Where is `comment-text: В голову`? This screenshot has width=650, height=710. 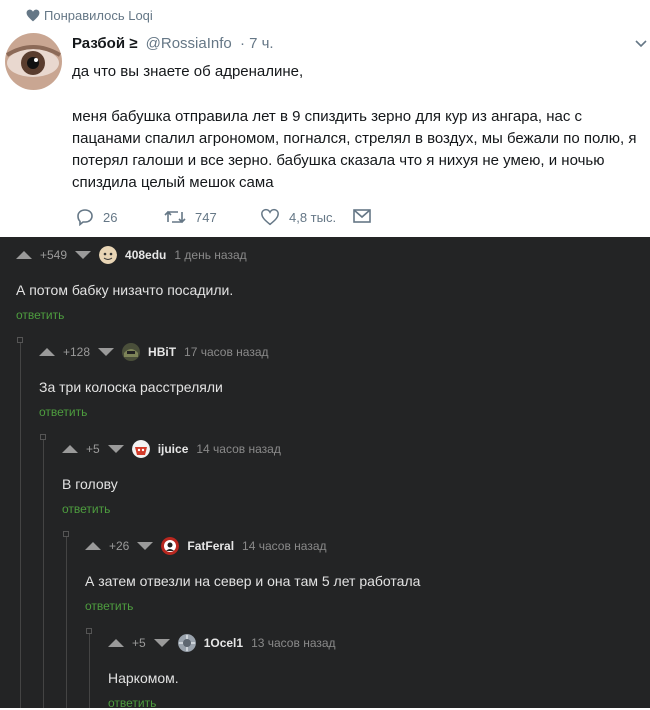
comment-text: В голову is located at coordinates (90, 484).